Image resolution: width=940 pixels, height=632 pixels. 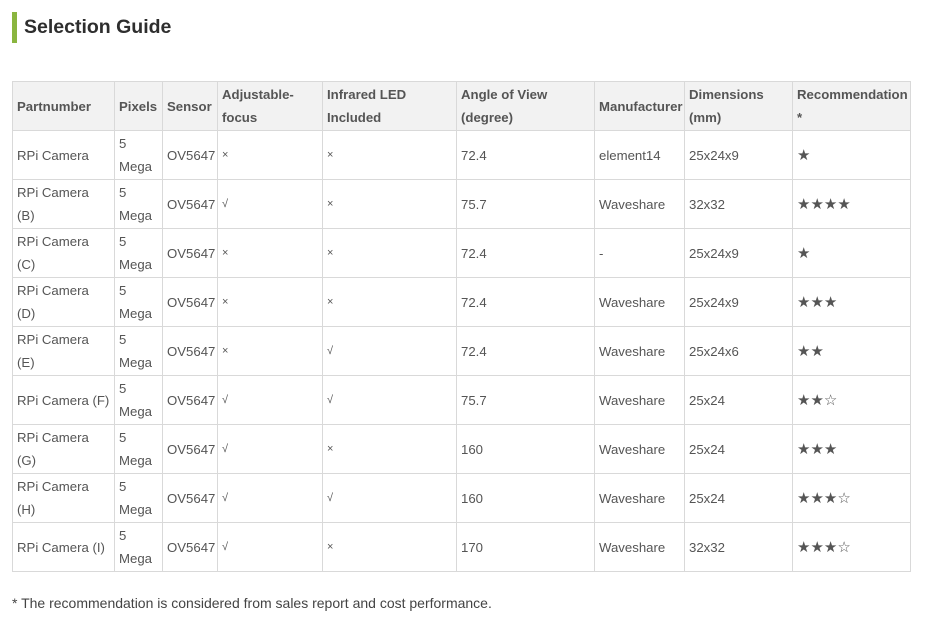 What do you see at coordinates (63, 498) in the screenshot?
I see `cell-partnumber: RPi Camera (H)` at bounding box center [63, 498].